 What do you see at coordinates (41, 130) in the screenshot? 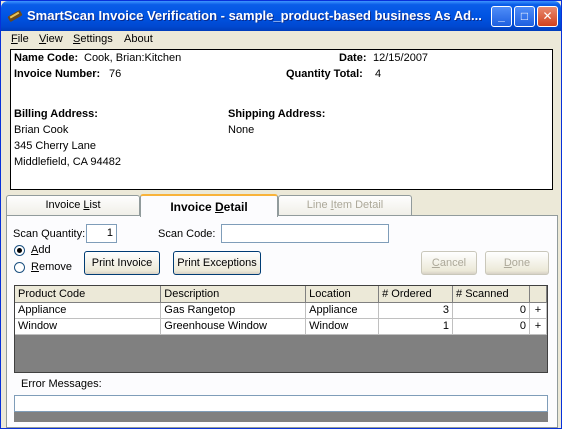
I see `billing-line: Brian Cook` at bounding box center [41, 130].